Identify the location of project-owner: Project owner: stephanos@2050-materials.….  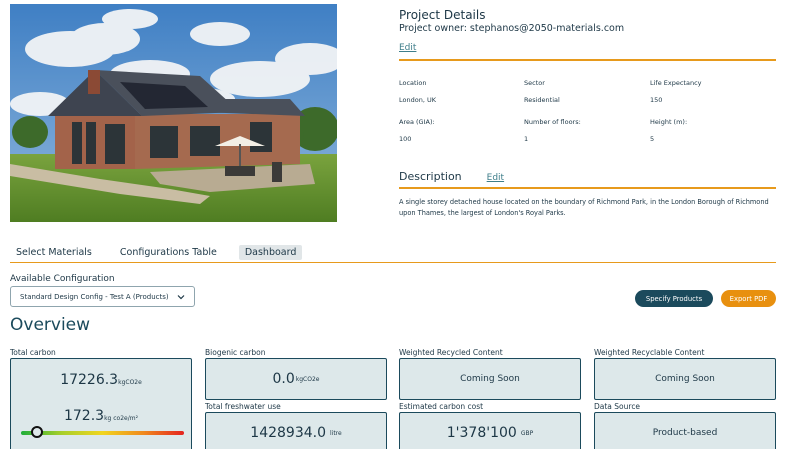
(512, 28).